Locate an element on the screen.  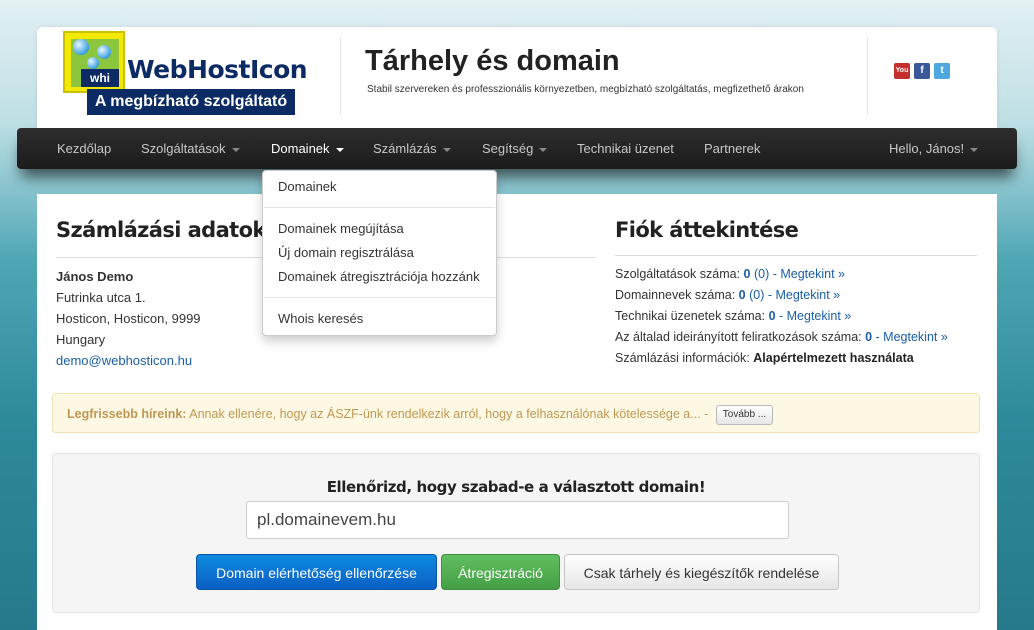
check-availability-button: Domain elérhetőség ellenőrzése is located at coordinates (316, 572).